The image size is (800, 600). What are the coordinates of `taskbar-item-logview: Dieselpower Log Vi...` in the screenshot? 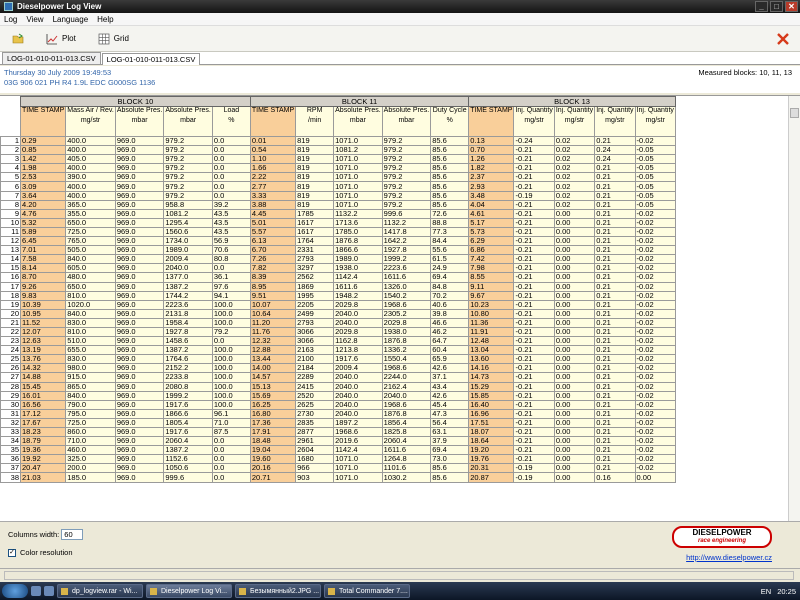 It's located at (189, 591).